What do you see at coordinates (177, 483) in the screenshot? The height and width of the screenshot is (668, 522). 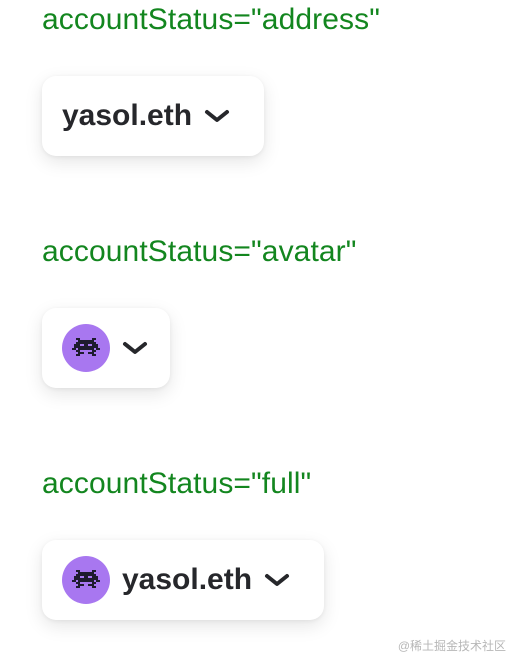 I see `section-label-full: accountStatus="full"` at bounding box center [177, 483].